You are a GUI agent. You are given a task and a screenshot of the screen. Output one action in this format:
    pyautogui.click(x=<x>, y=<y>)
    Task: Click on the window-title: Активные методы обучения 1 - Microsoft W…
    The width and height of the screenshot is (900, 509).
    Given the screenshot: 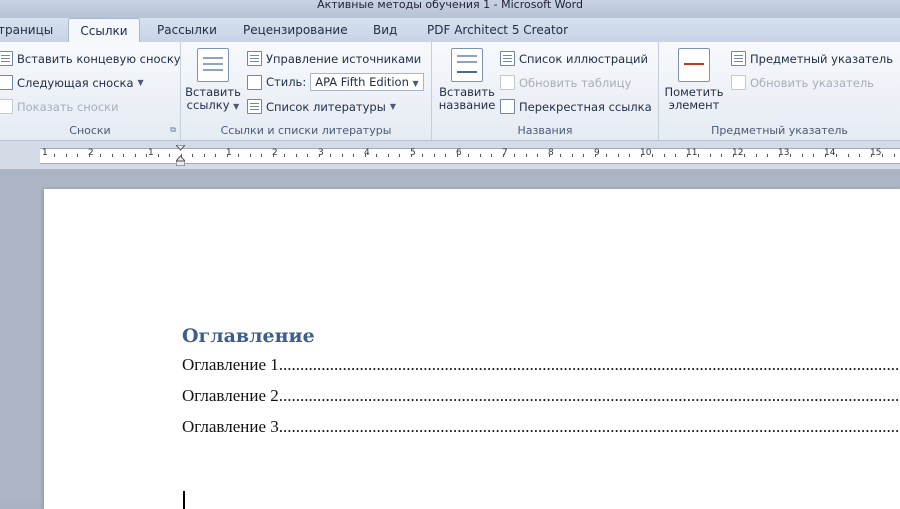 What is the action you would take?
    pyautogui.click(x=450, y=5)
    